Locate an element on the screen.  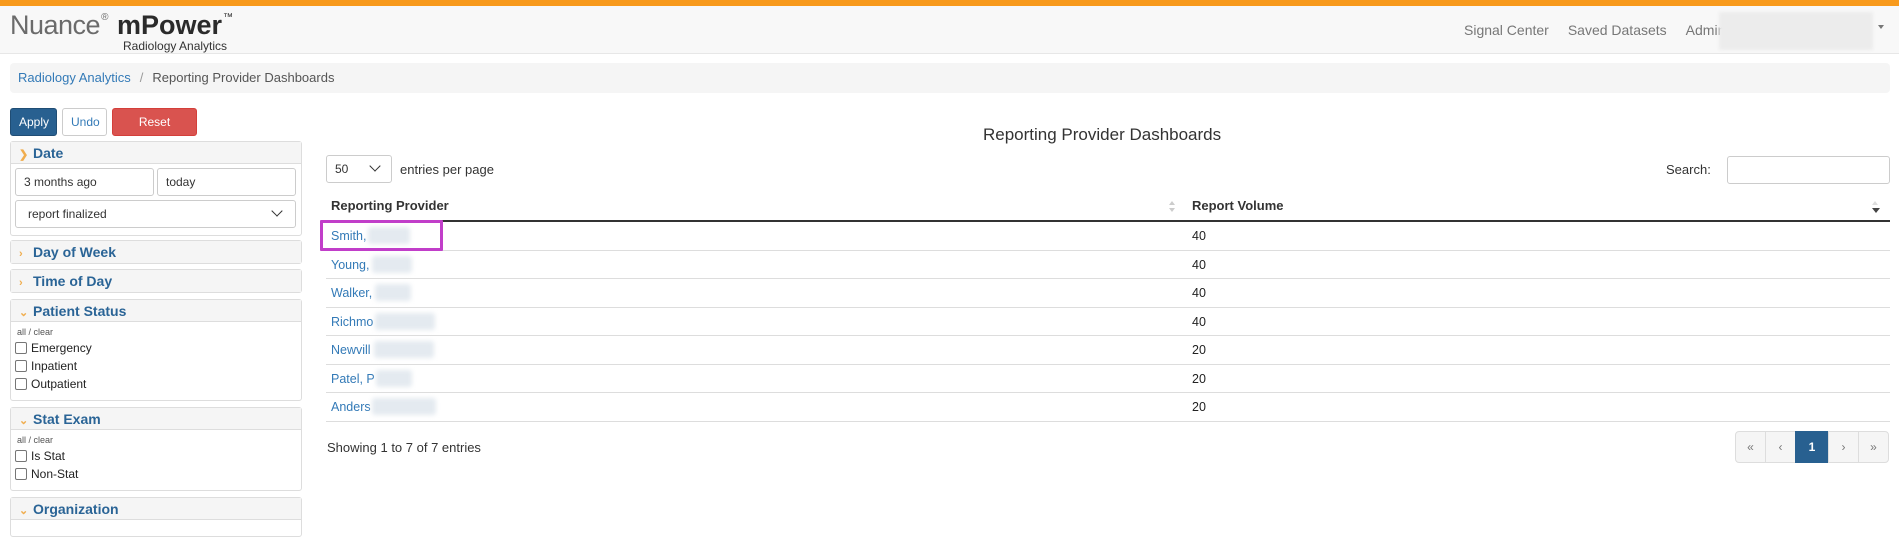
patient-status-header: ⌄ Patient Status is located at coordinates (156, 311).